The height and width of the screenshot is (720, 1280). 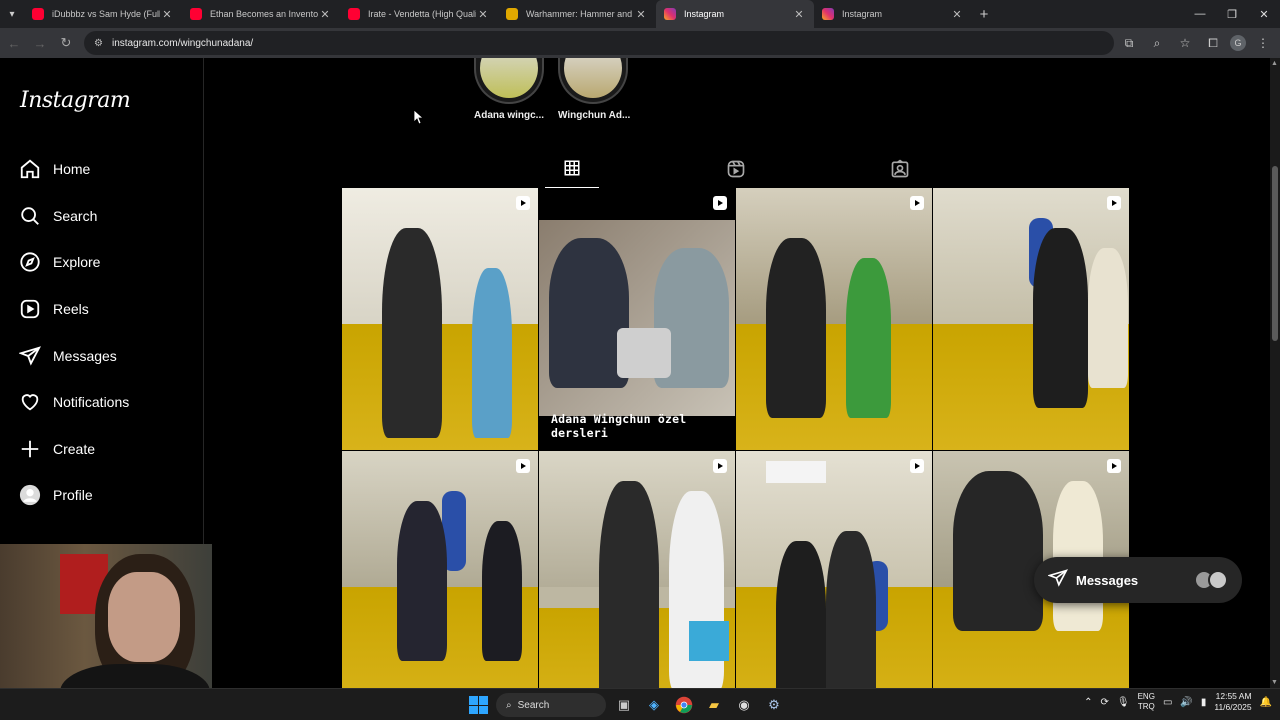 I want to click on tab-reels, so click(x=736, y=171).